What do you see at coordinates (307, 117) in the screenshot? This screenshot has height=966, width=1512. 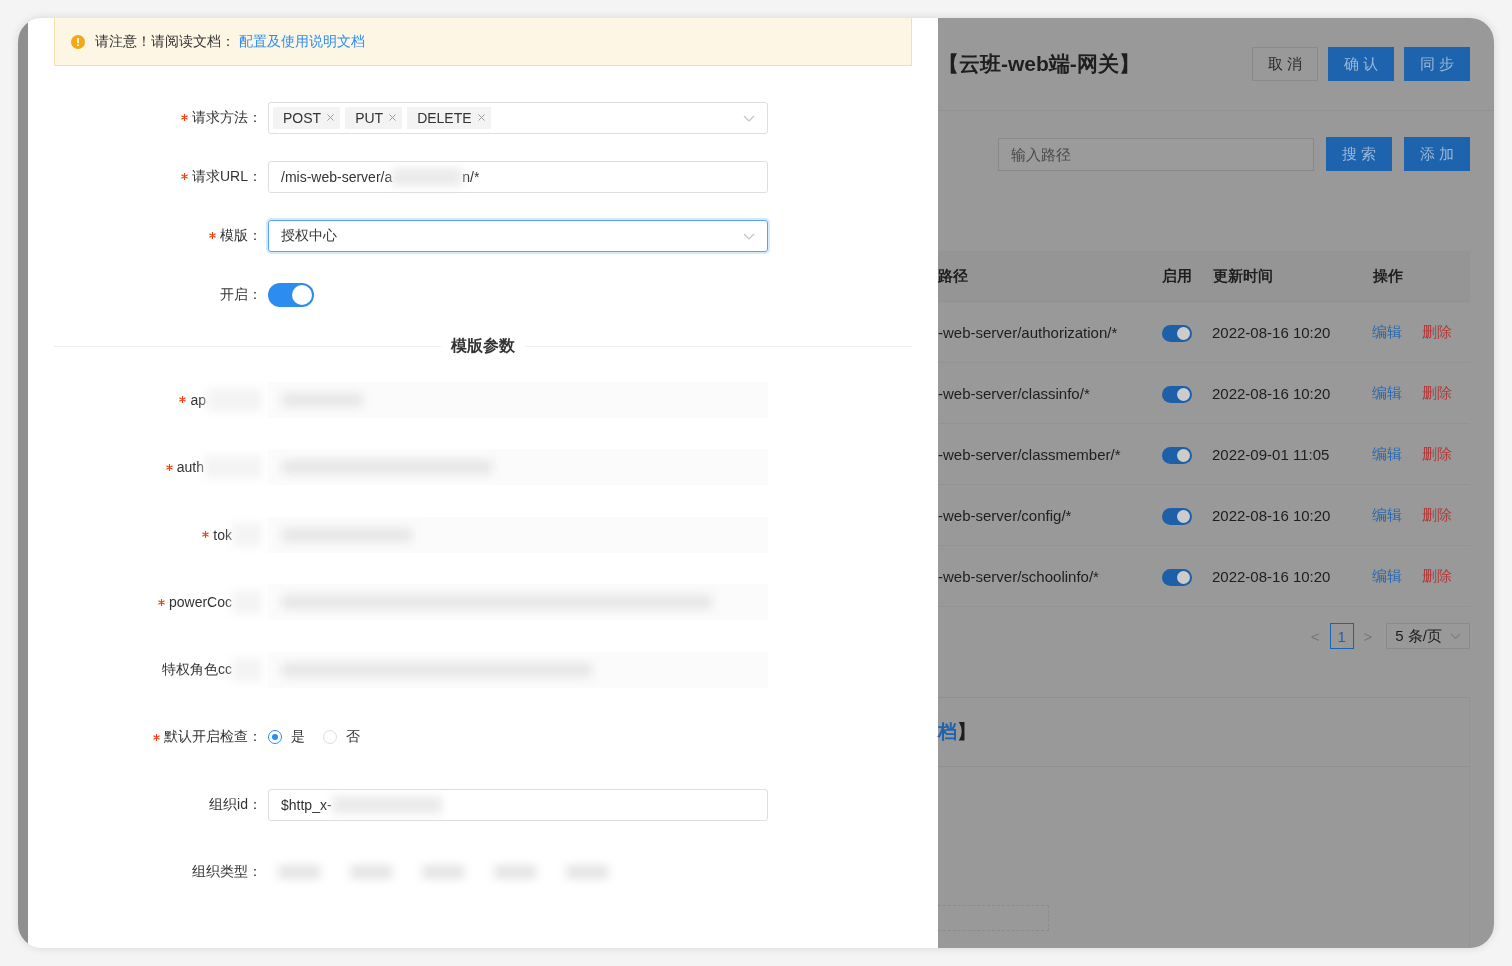 I see `method-tag: POST` at bounding box center [307, 117].